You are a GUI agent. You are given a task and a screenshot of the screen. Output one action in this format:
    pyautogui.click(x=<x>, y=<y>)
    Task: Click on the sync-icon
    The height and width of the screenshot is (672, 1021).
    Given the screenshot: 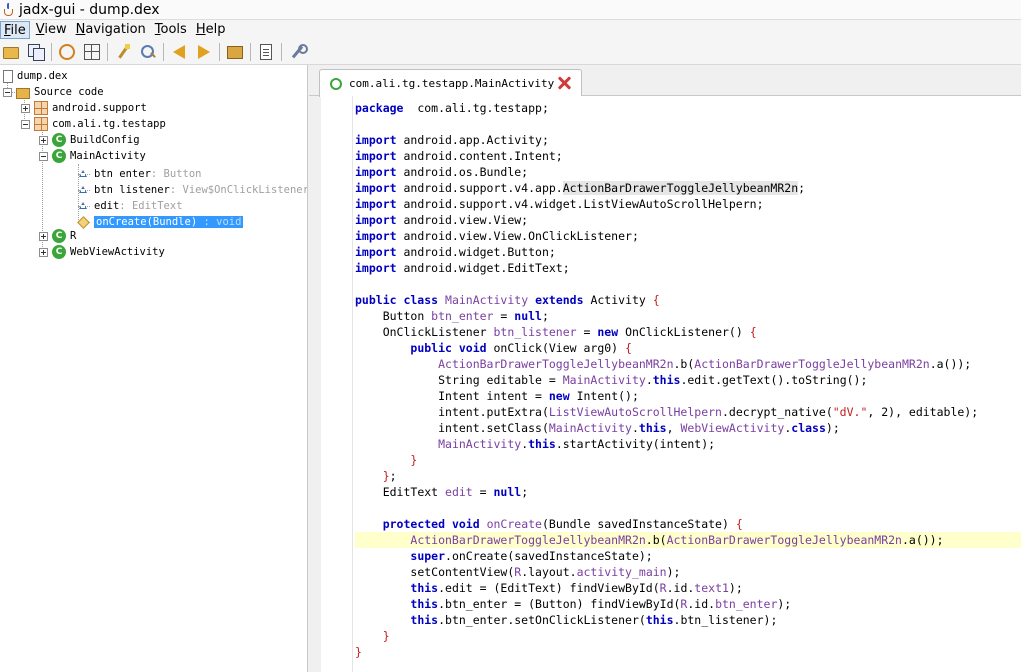 What is the action you would take?
    pyautogui.click(x=67, y=51)
    